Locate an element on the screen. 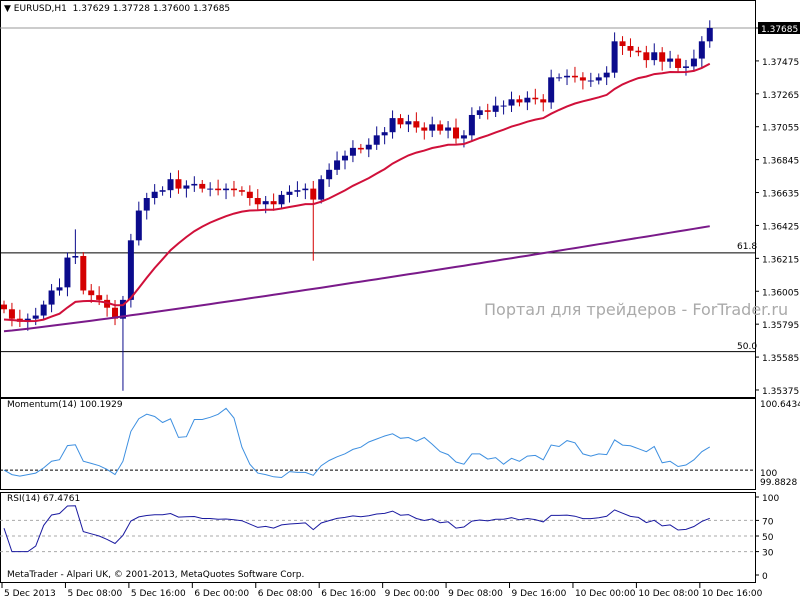  time-axis-label: 6 Dec 00:00 is located at coordinates (221, 594).